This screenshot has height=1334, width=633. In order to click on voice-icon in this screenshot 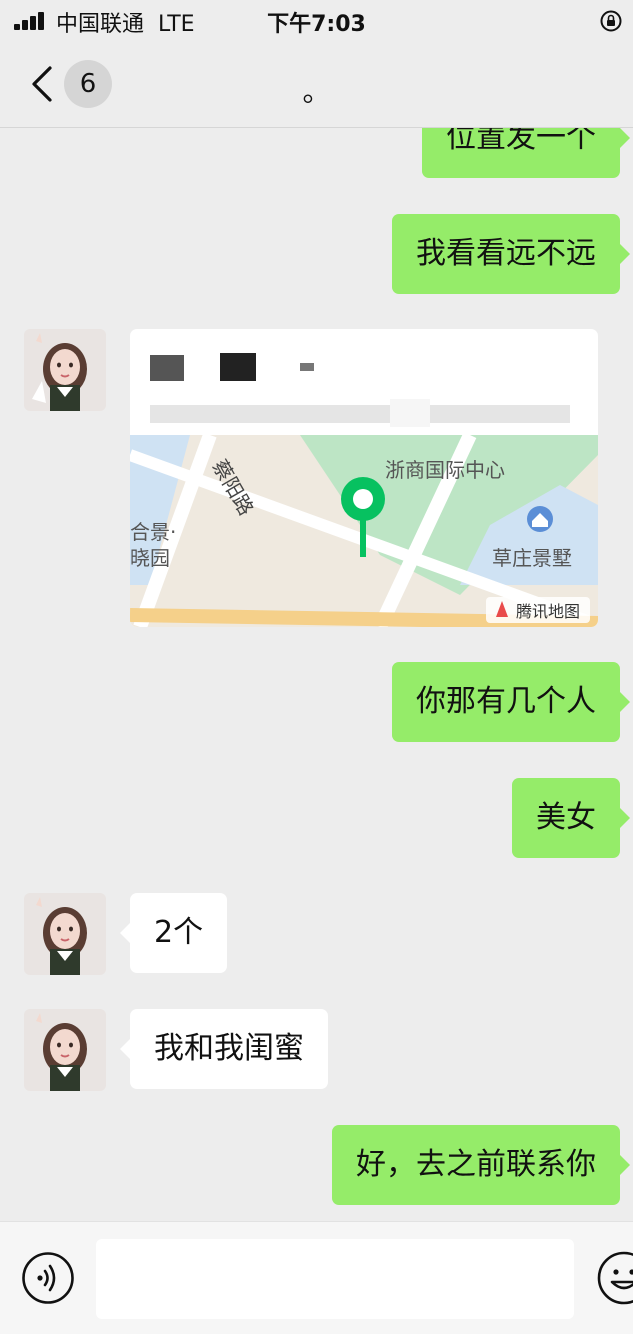, I will do `click(48, 1278)`.